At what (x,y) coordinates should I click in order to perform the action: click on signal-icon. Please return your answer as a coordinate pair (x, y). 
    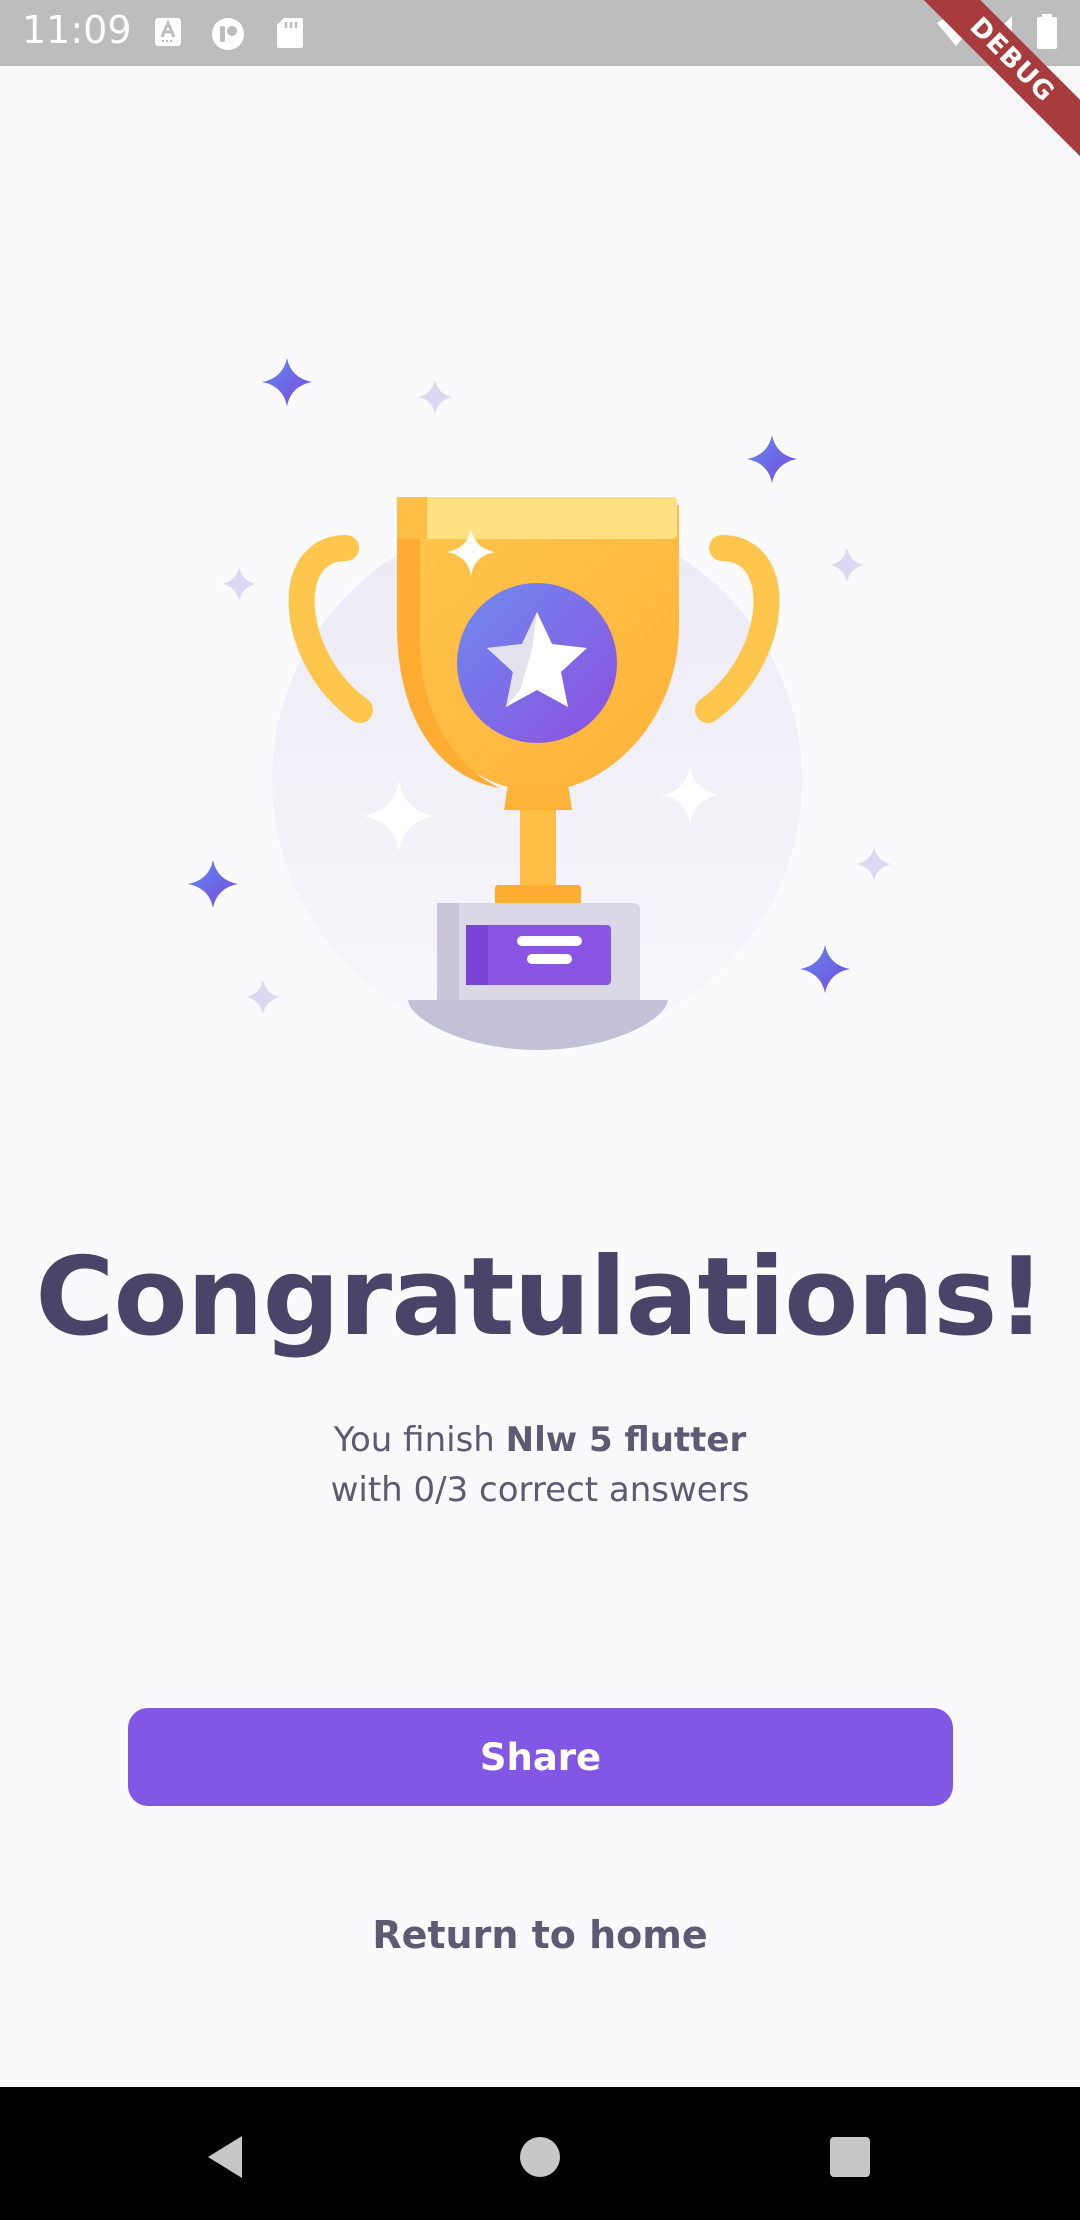
    Looking at the image, I should click on (997, 32).